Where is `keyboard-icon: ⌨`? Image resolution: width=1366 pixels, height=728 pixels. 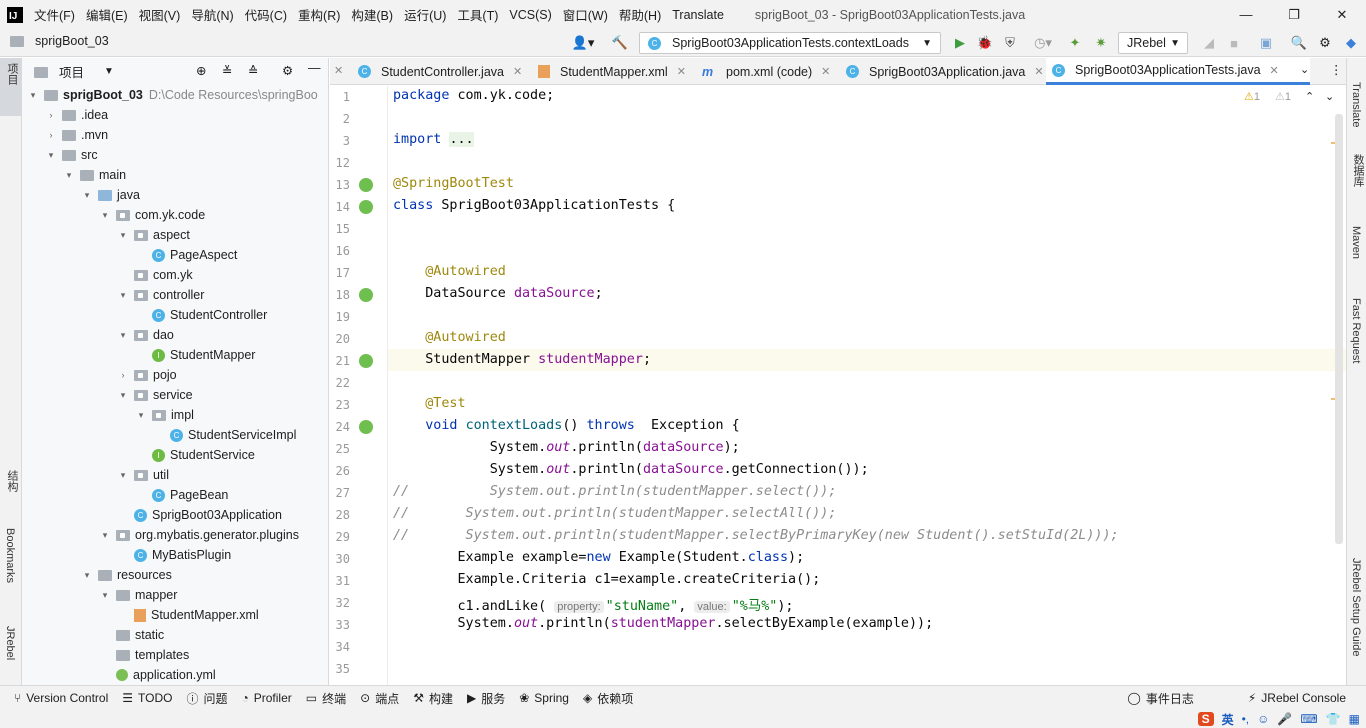 keyboard-icon: ⌨ is located at coordinates (1308, 719).